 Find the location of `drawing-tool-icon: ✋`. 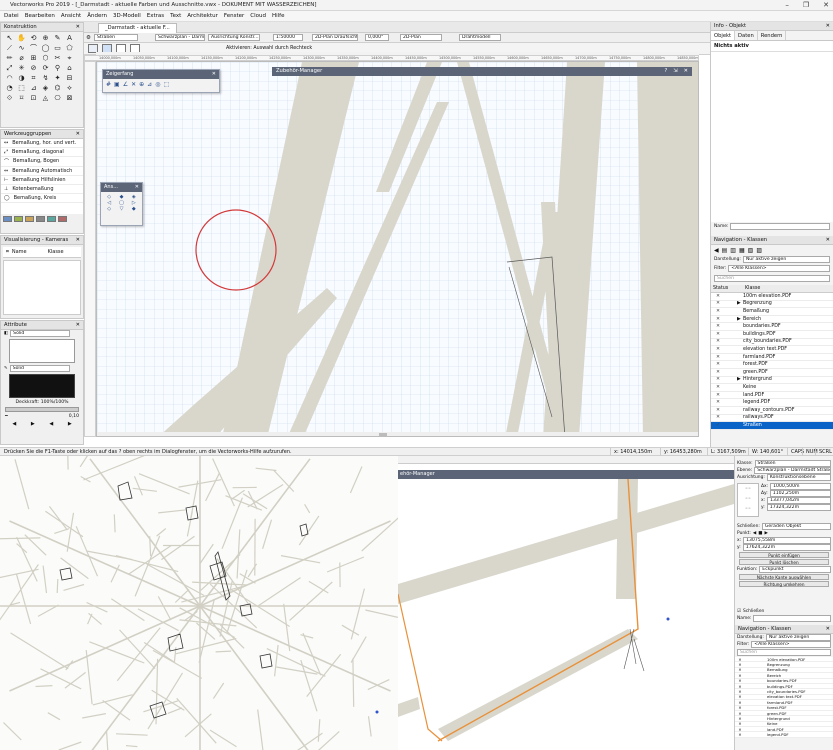

drawing-tool-icon: ✋ is located at coordinates (21, 38).